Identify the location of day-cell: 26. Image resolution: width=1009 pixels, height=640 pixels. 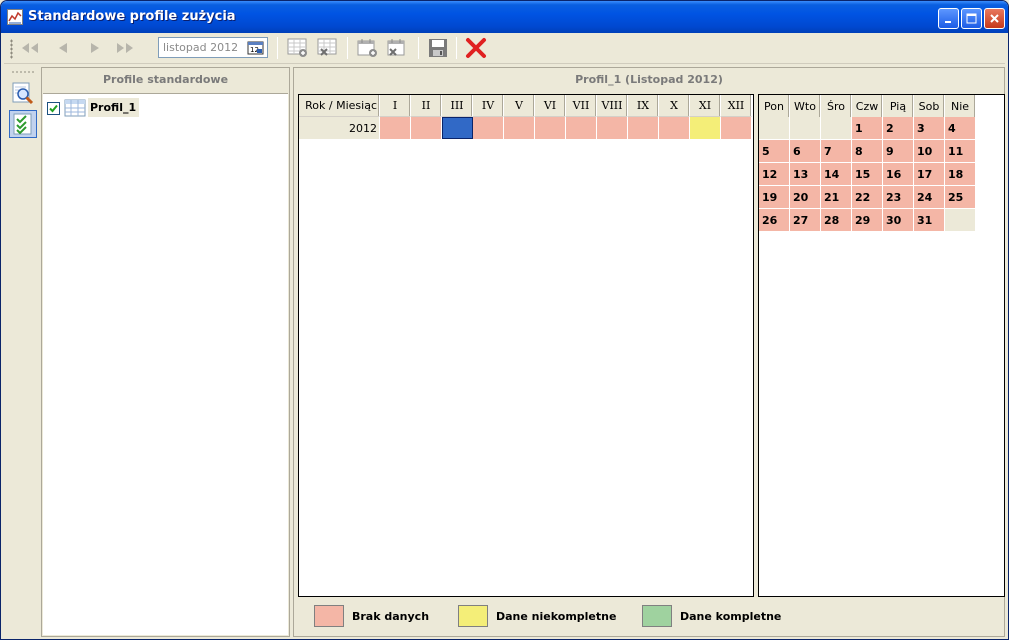
(774, 220).